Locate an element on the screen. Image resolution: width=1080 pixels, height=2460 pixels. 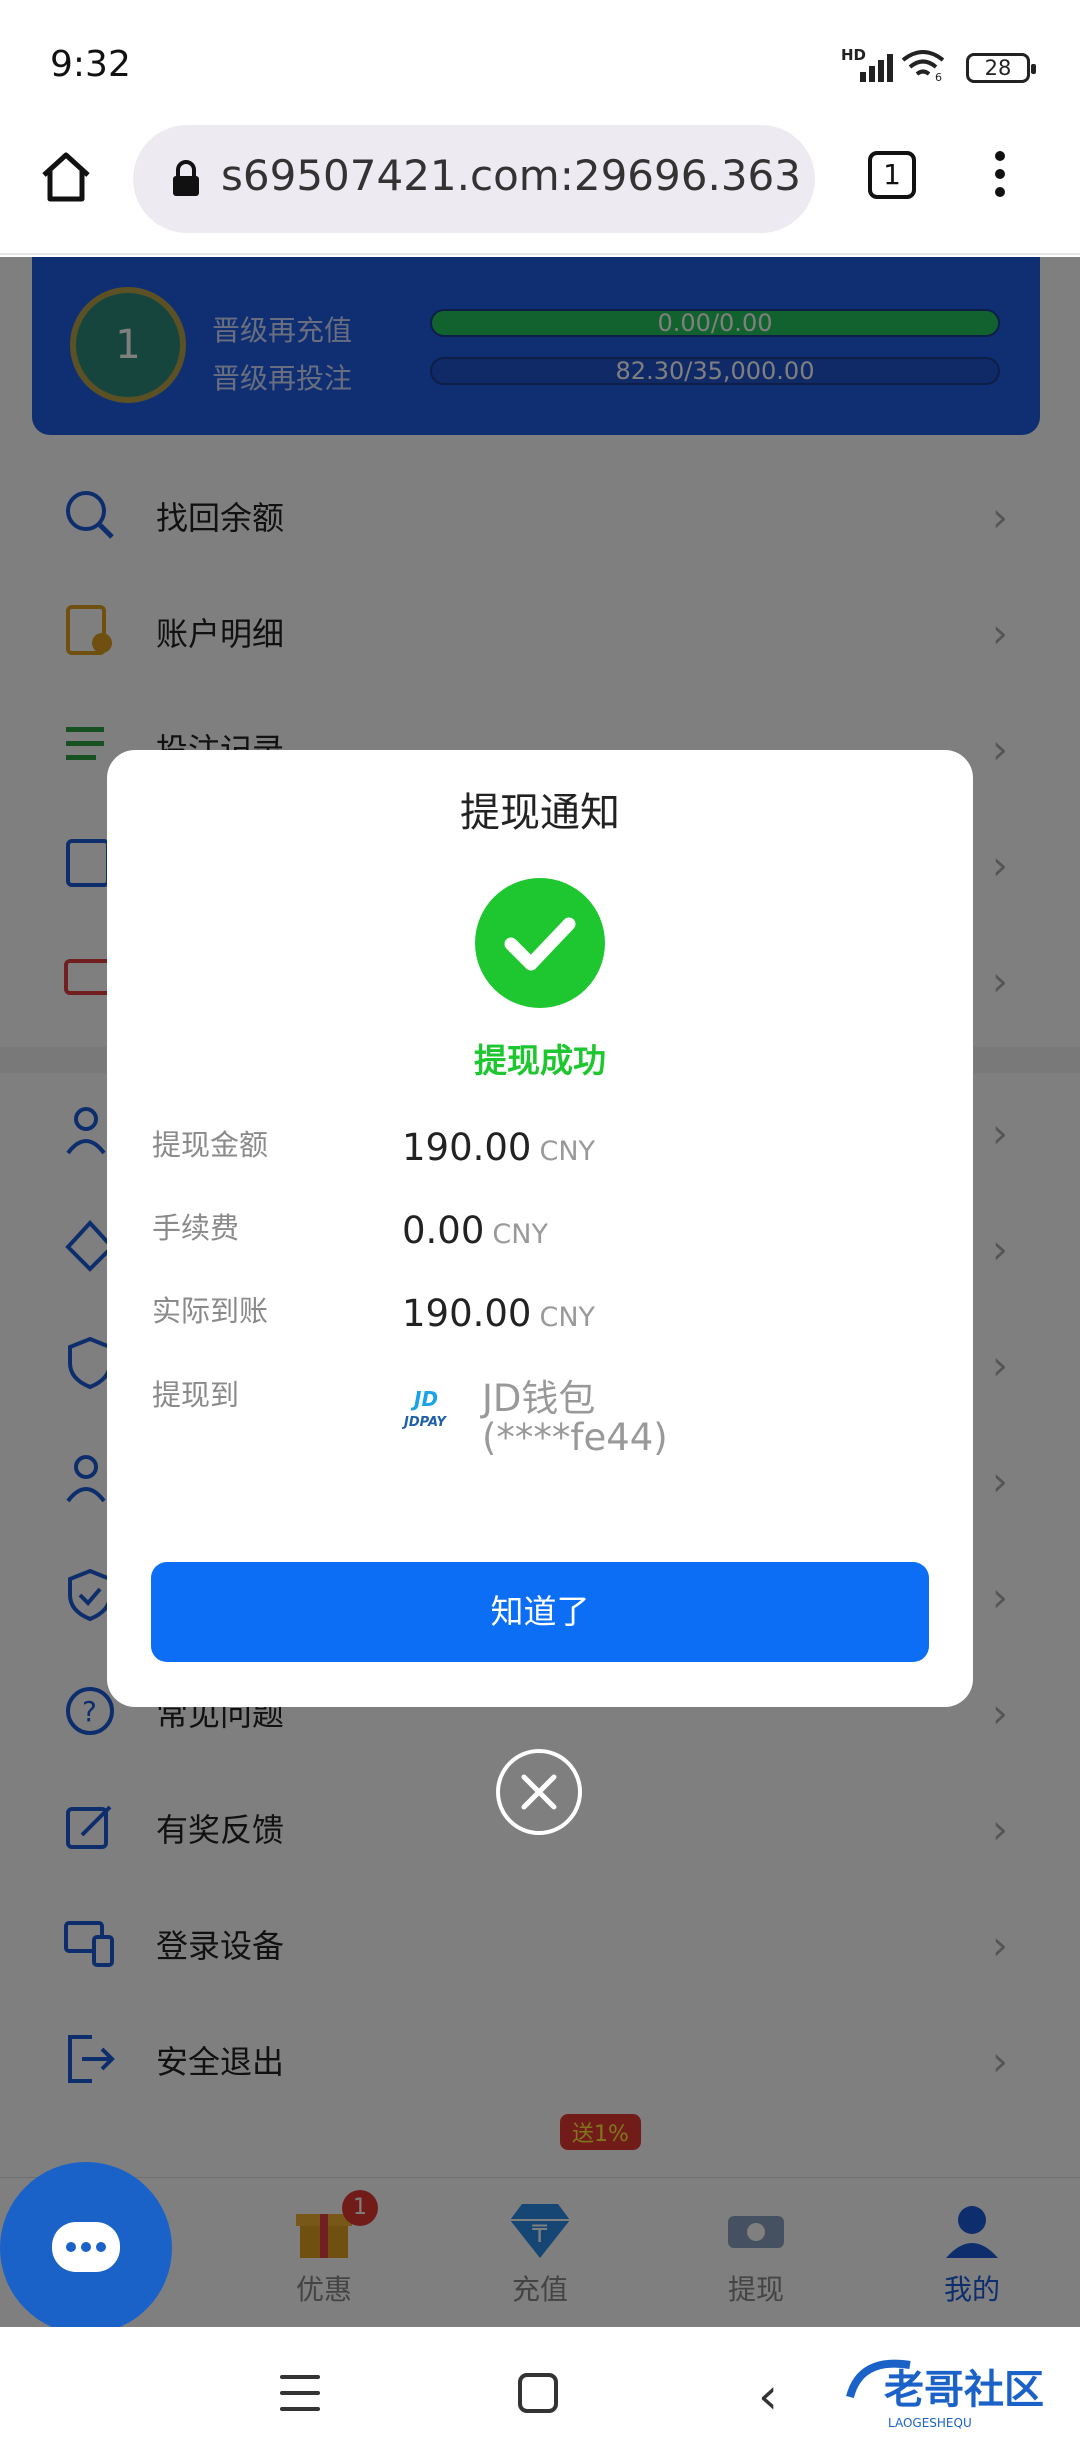
amount-label: 提现金额 is located at coordinates (210, 1145).